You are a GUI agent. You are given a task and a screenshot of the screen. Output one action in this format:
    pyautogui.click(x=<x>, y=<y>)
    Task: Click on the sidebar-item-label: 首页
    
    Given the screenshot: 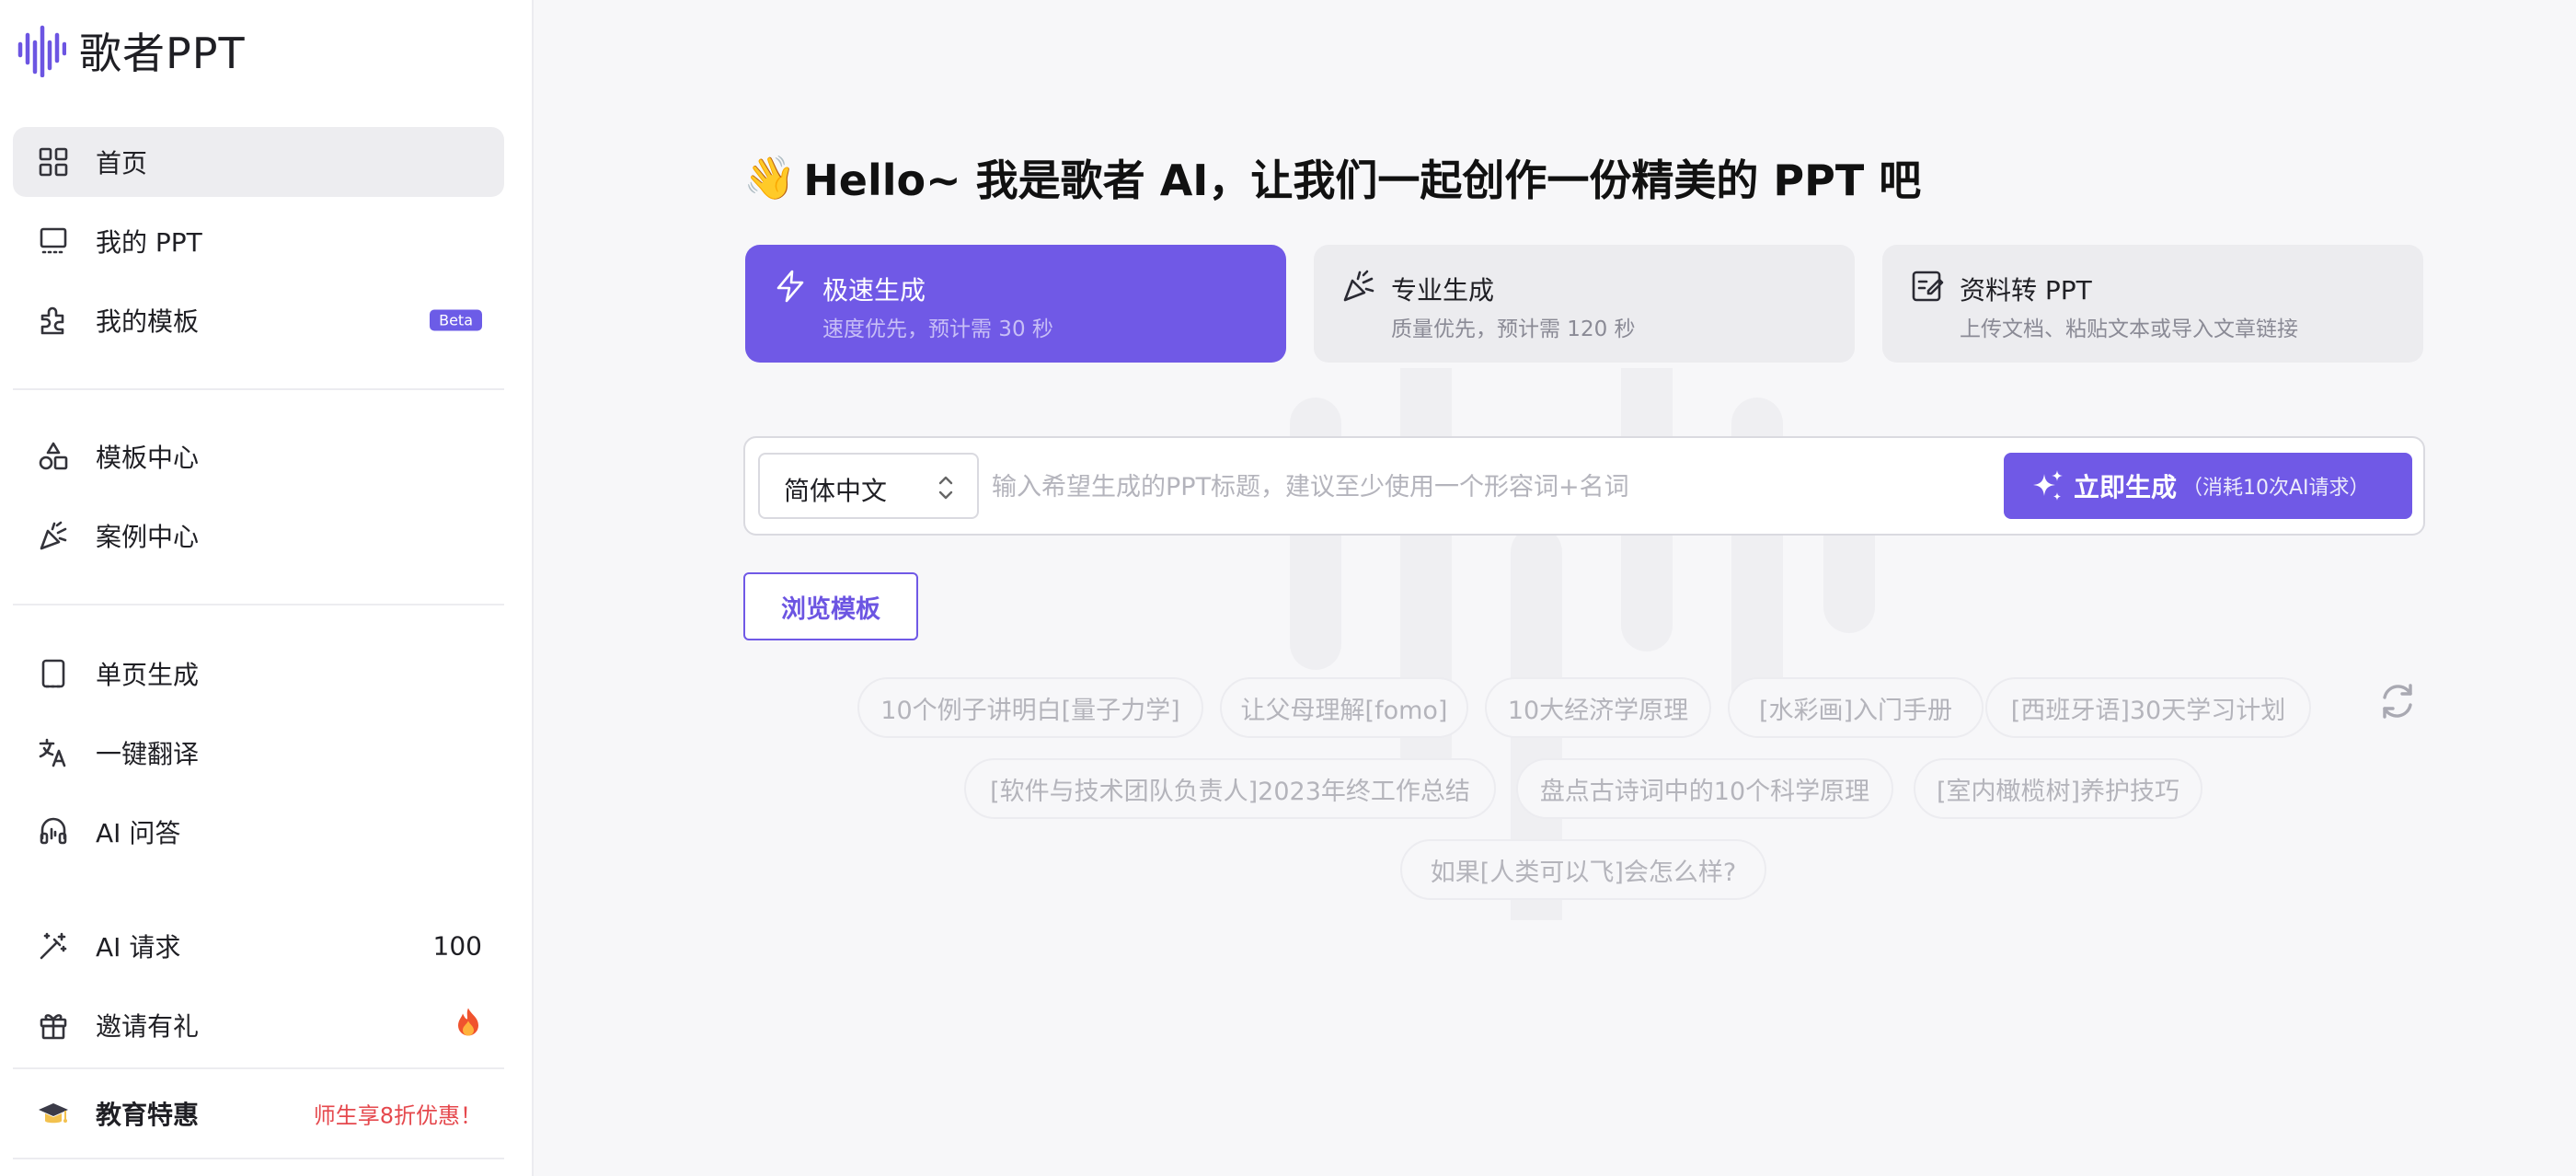 What is the action you would take?
    pyautogui.click(x=122, y=163)
    